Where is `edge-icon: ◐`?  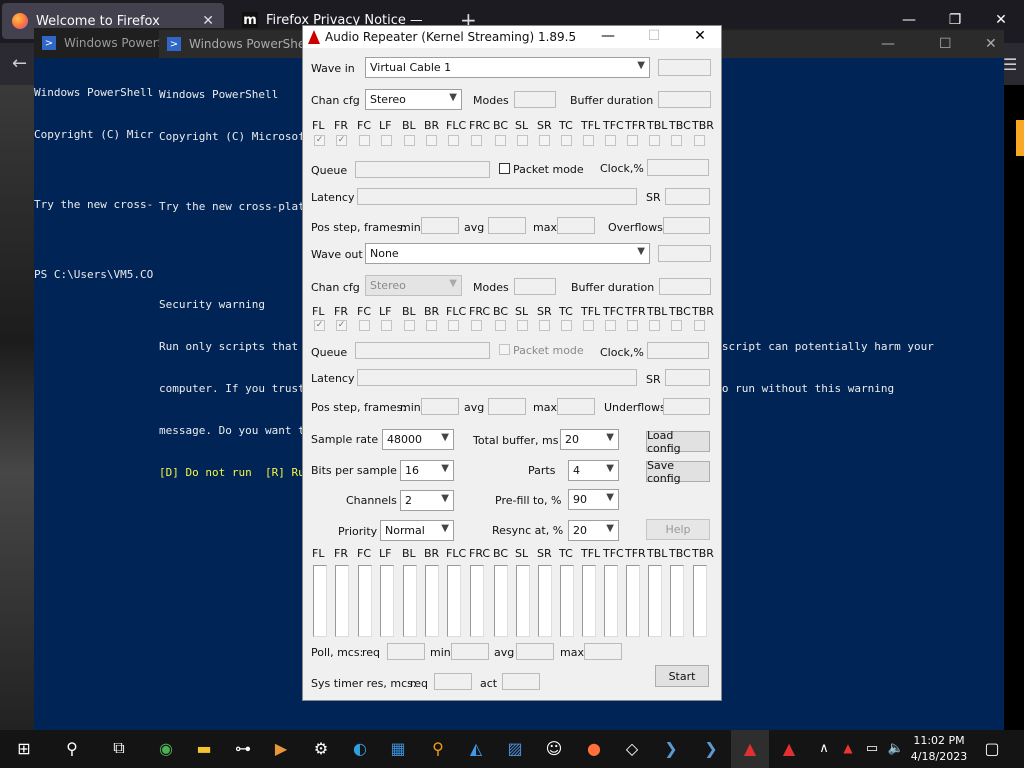
edge-icon: ◐ is located at coordinates (360, 748).